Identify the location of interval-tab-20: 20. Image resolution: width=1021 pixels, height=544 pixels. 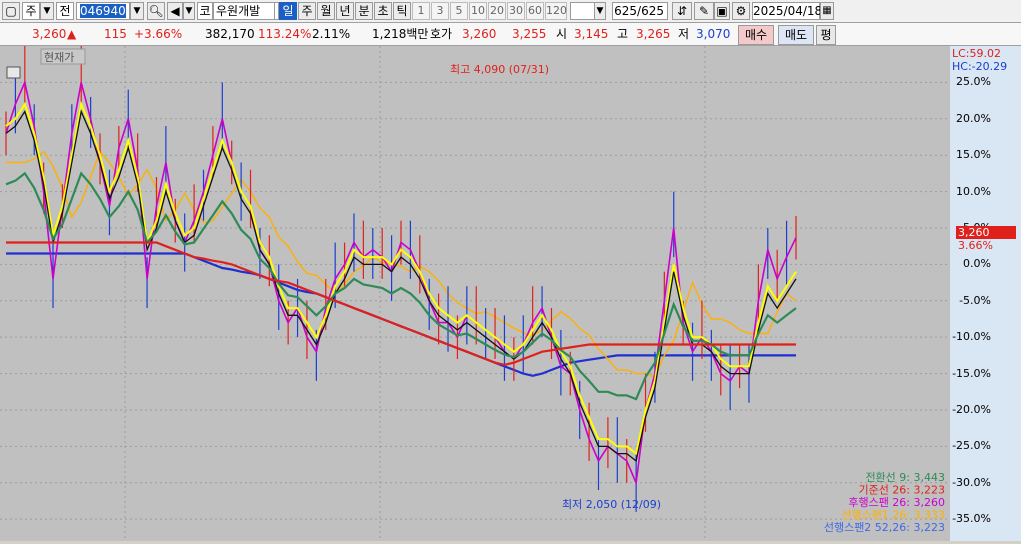
(497, 11).